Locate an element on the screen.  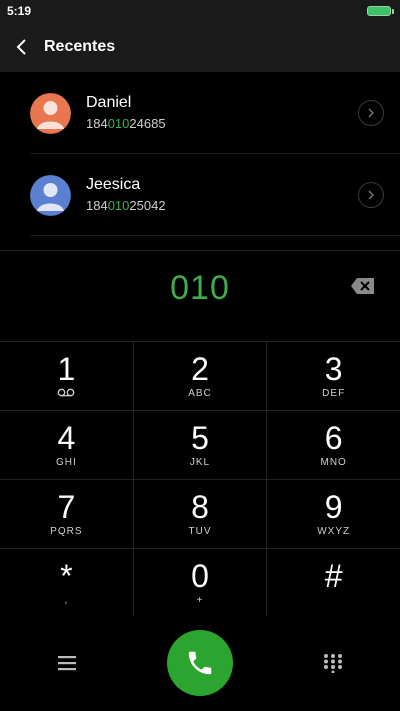
bottom-bar is located at coordinates (200, 663).